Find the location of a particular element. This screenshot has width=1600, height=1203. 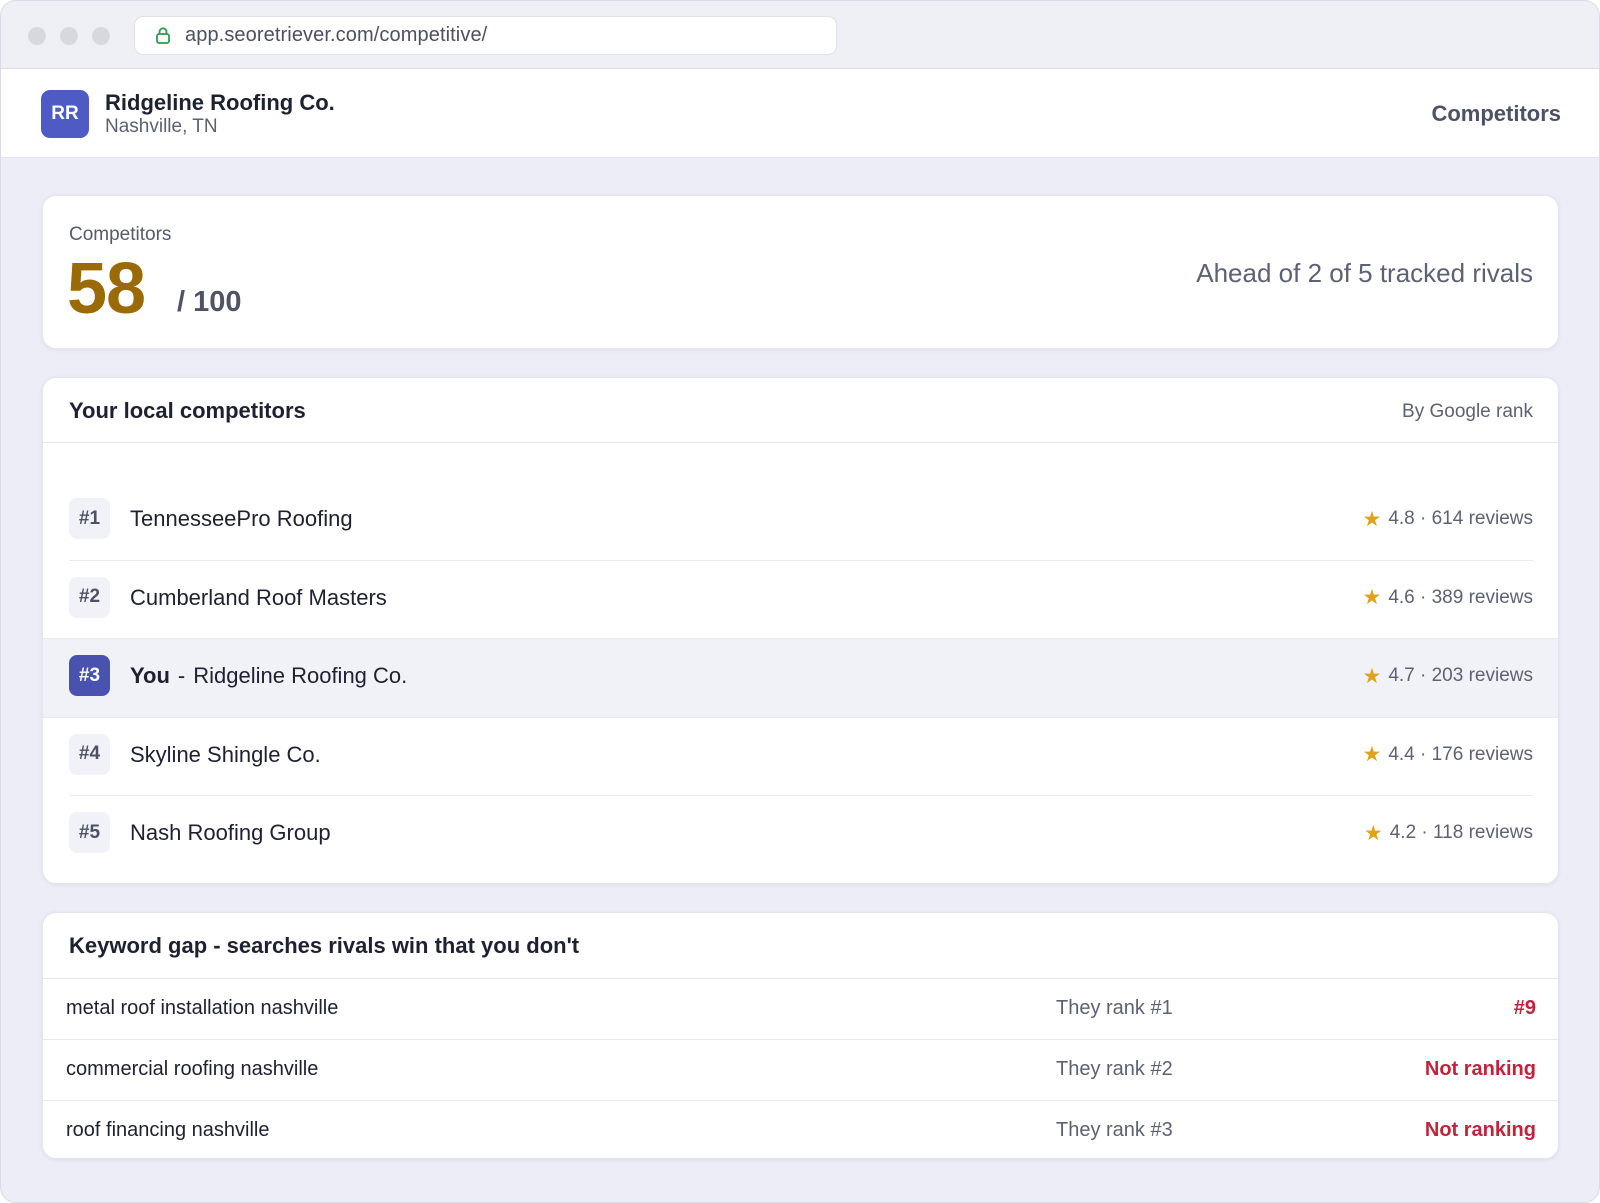

competitor-name: Skyline Shingle Co. is located at coordinates (225, 754).